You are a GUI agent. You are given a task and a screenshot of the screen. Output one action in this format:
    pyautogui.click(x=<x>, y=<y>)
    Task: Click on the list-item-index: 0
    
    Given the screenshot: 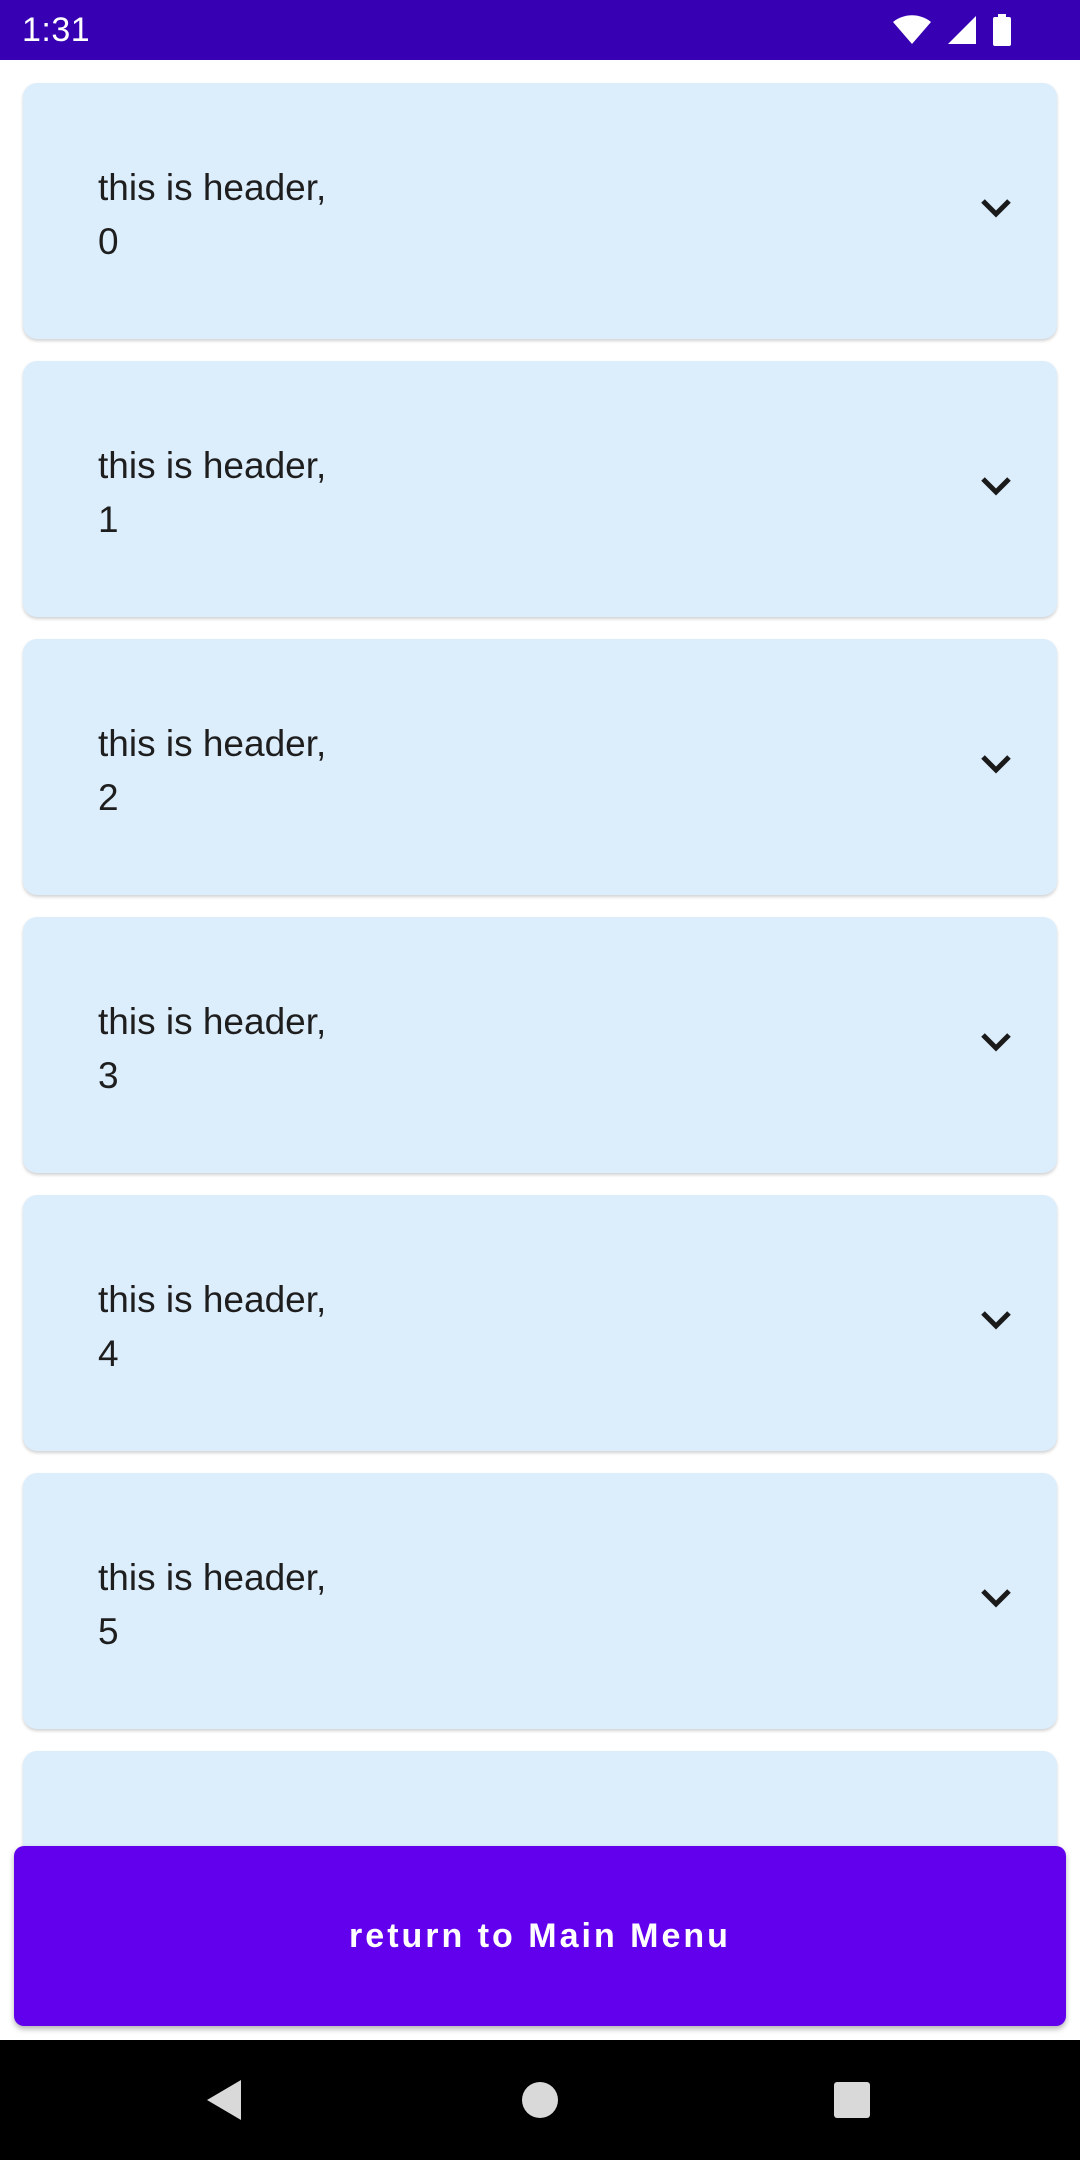 What is the action you would take?
    pyautogui.click(x=108, y=241)
    